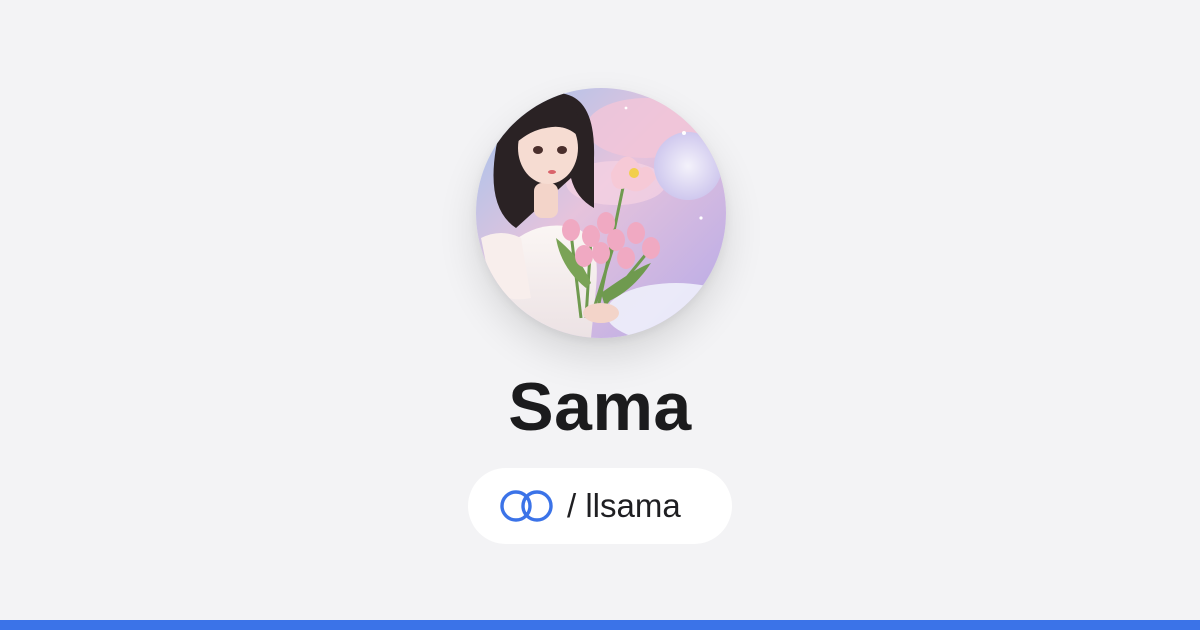  What do you see at coordinates (600, 407) in the screenshot?
I see `profile-name: Sama` at bounding box center [600, 407].